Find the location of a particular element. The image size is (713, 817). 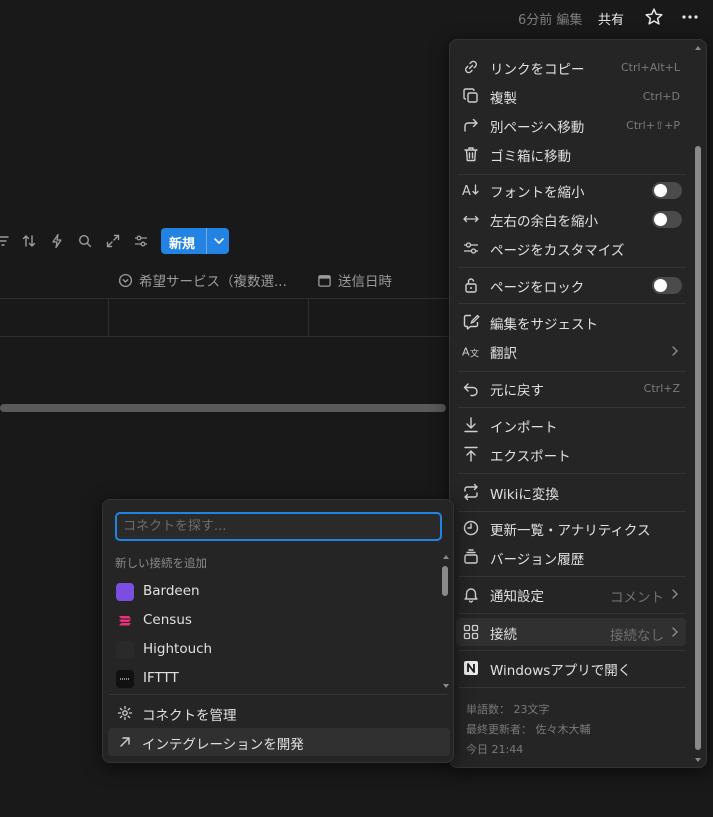

more-horizontal-icon is located at coordinates (690, 17).